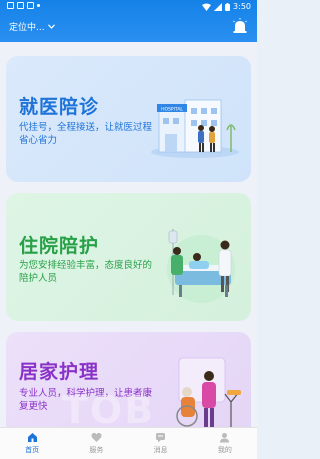 The image size is (320, 459). What do you see at coordinates (86, 400) in the screenshot?
I see `card-description: 专业人员，科学护理，让患者康复更快` at bounding box center [86, 400].